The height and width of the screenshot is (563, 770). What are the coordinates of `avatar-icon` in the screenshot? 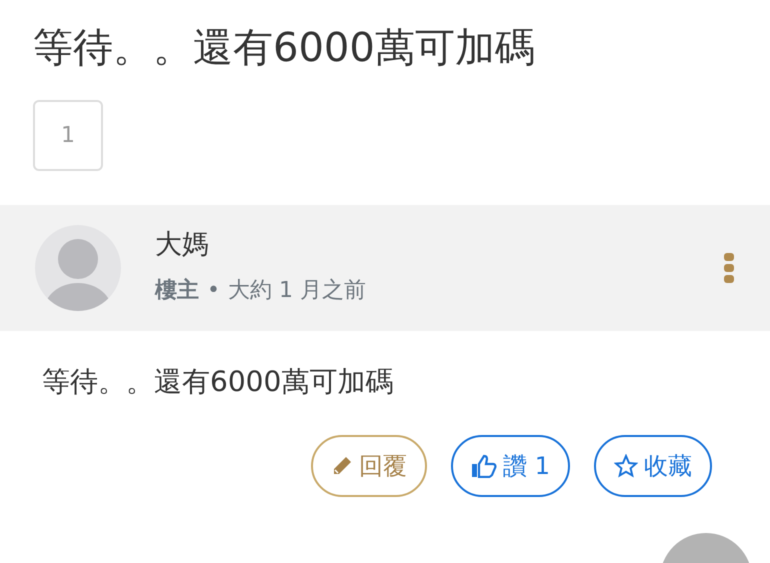 It's located at (78, 268).